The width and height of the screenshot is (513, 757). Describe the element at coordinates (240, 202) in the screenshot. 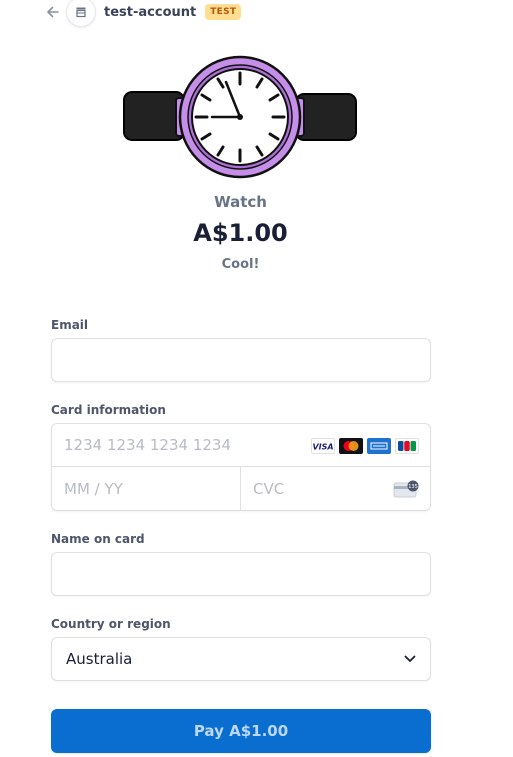

I see `product-name: Watch` at that location.